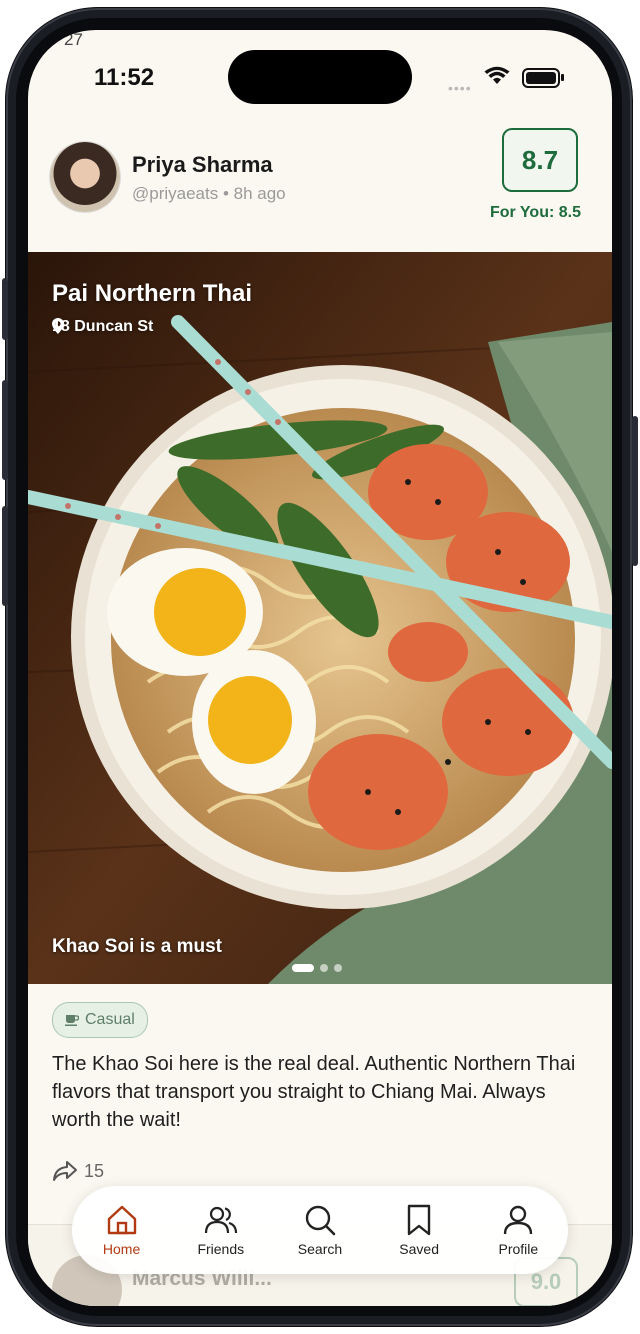 This screenshot has height=1334, width=640. Describe the element at coordinates (540, 160) in the screenshot. I see `rating-badge: 8.7` at that location.